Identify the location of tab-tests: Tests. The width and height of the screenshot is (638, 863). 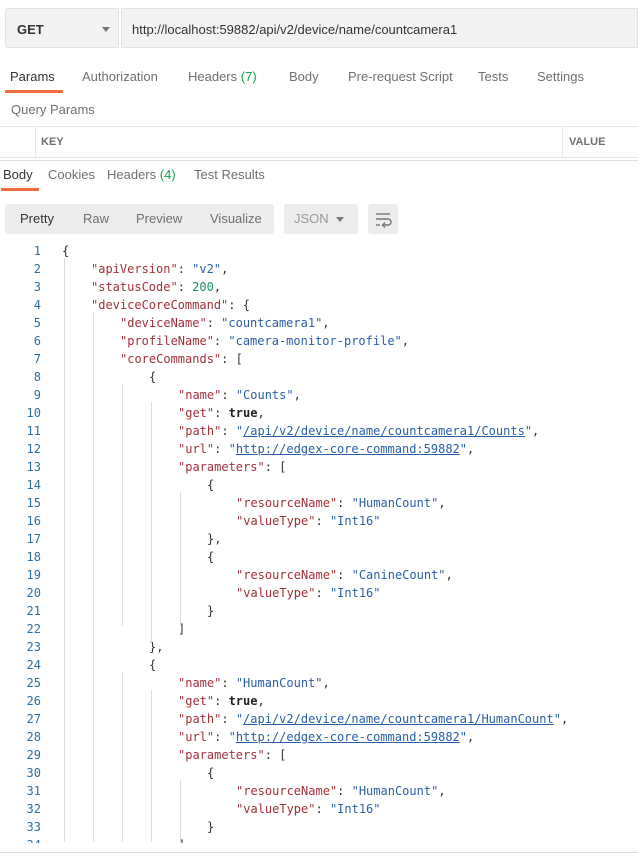
(493, 76).